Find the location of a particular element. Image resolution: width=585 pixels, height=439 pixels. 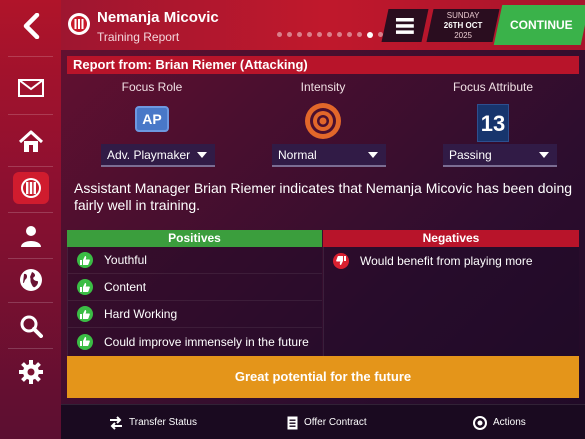

calendar-date: SUNDAY 26TH OCT 2025 is located at coordinates (463, 25).